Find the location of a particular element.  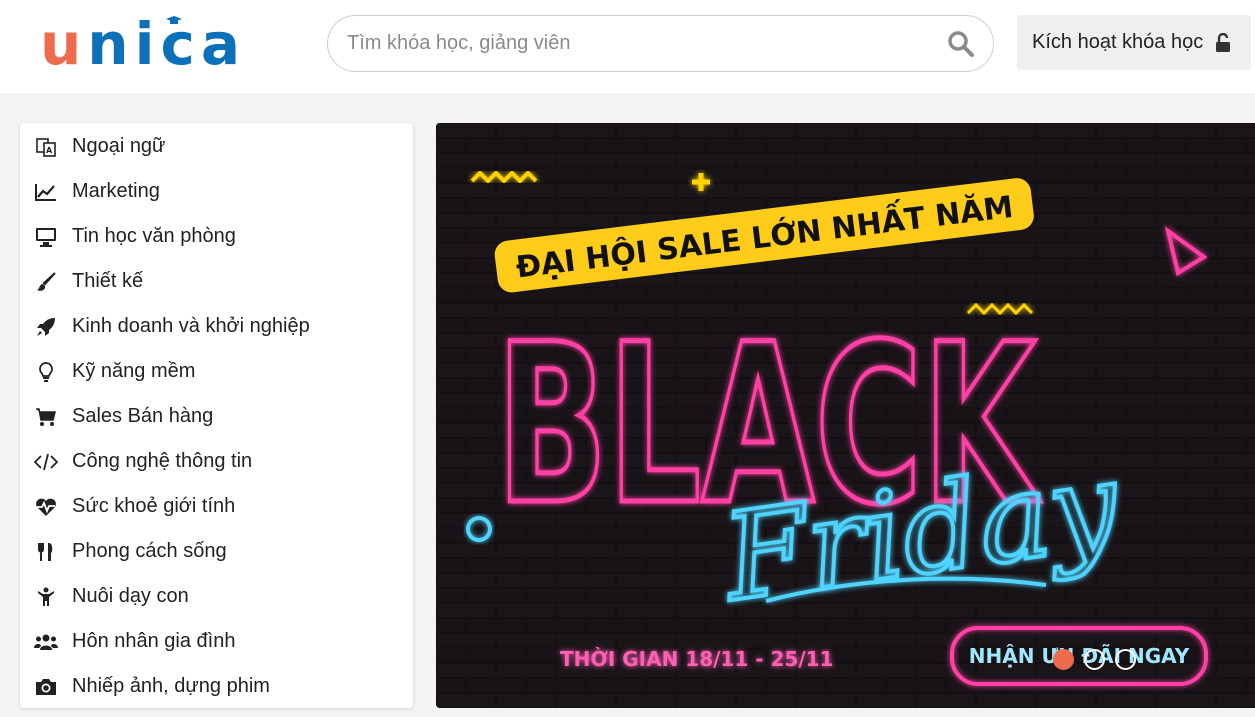

menu-item-marketing: Marketing is located at coordinates (216, 191).